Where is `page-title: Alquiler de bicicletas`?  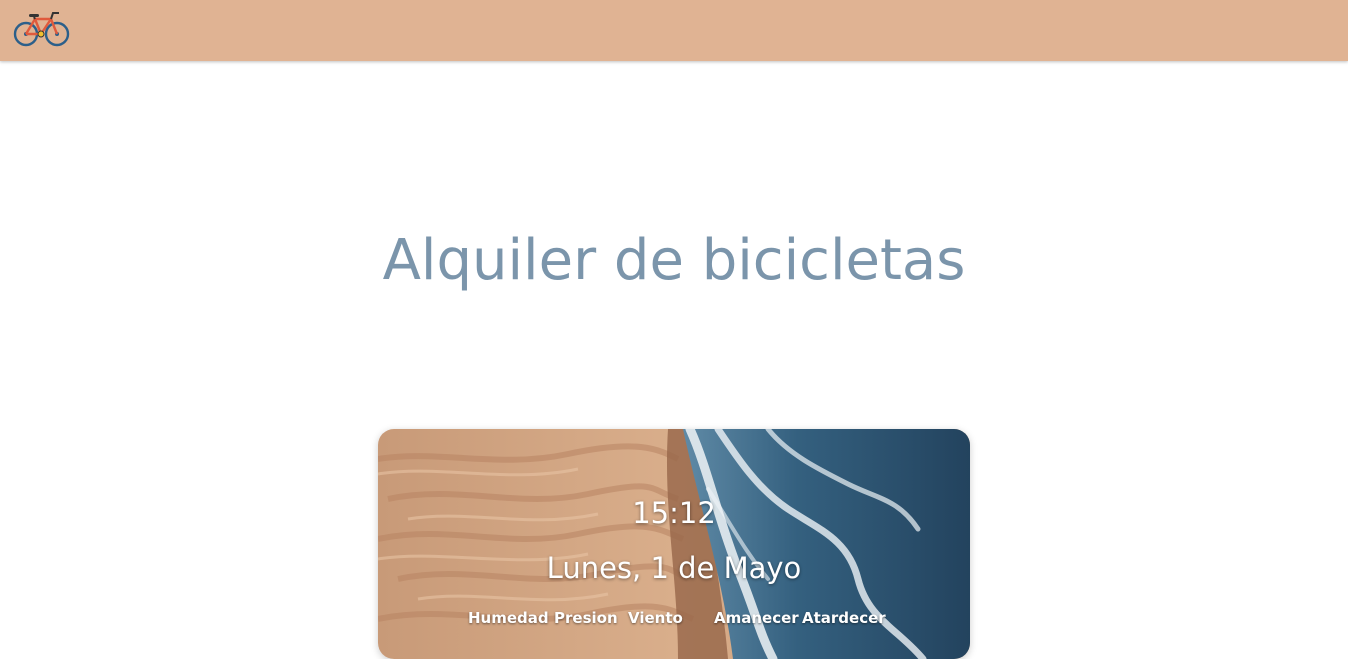
page-title: Alquiler de bicicletas is located at coordinates (674, 260).